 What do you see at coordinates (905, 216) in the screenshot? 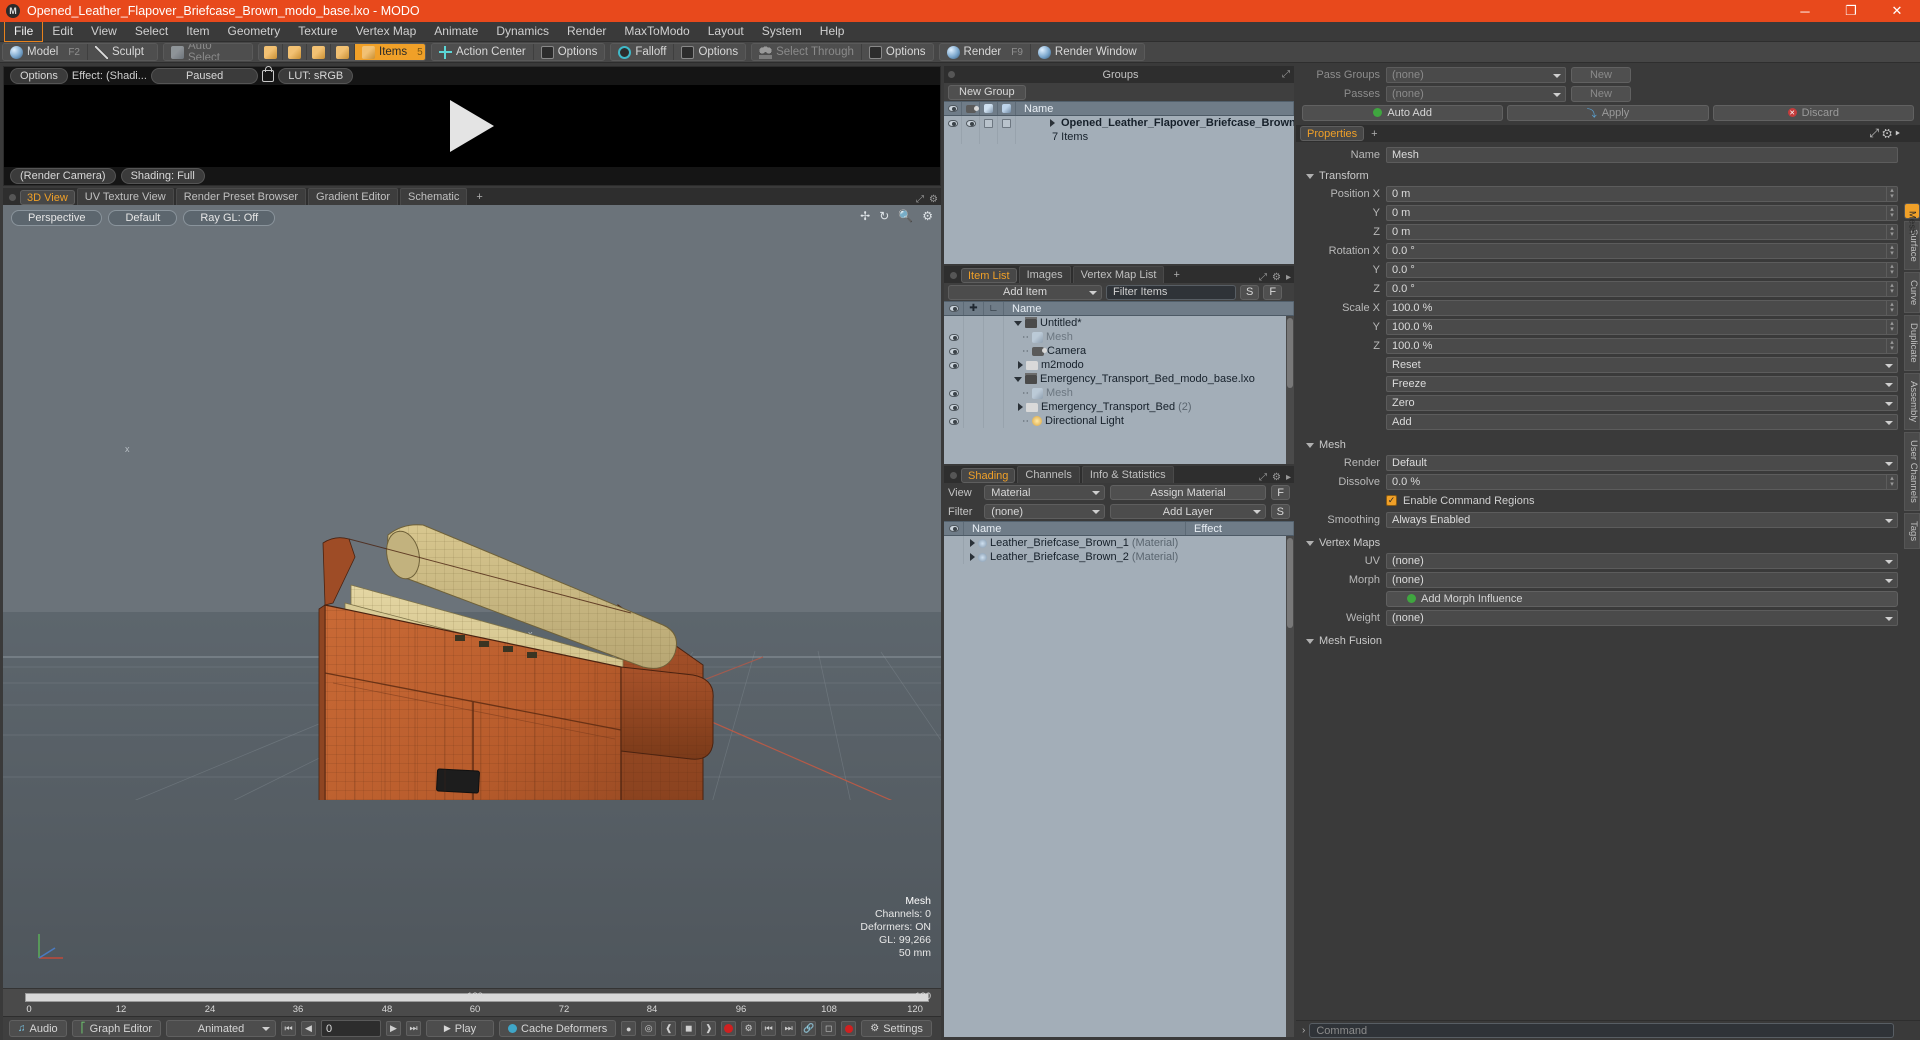
I see `zoom-icon: 🔍` at bounding box center [905, 216].